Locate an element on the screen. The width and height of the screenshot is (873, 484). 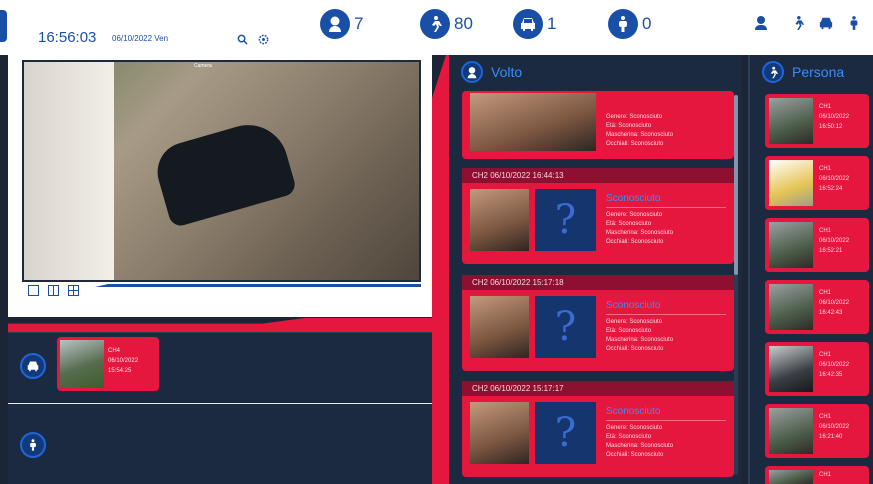
person-time: 16:52:21 is located at coordinates (831, 251).